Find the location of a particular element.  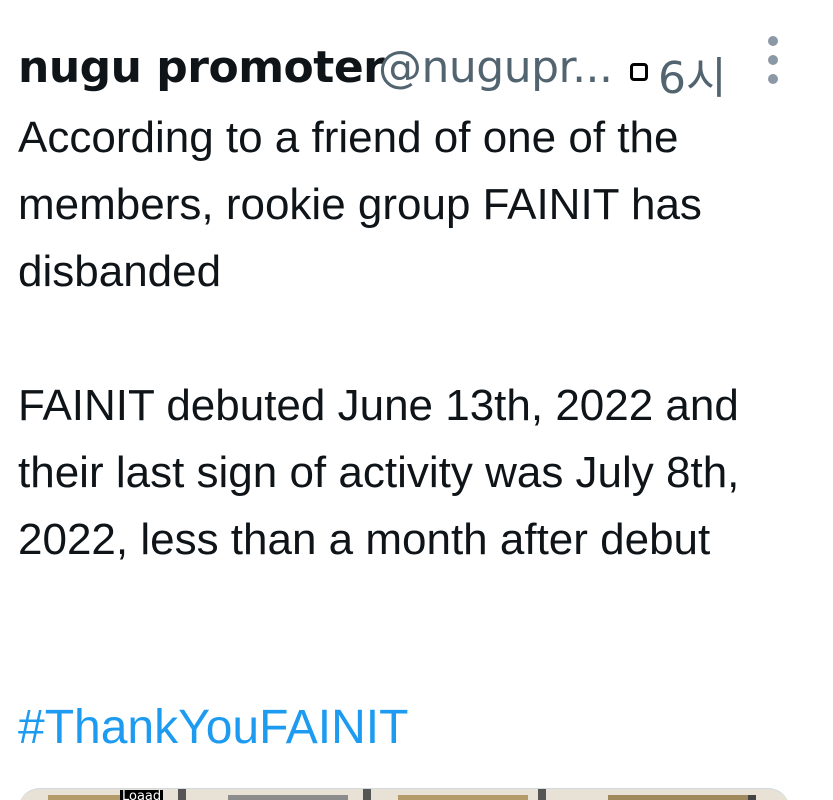

tweet-header: nugu promoter @nugupr... 6시 is located at coordinates (408, 69).